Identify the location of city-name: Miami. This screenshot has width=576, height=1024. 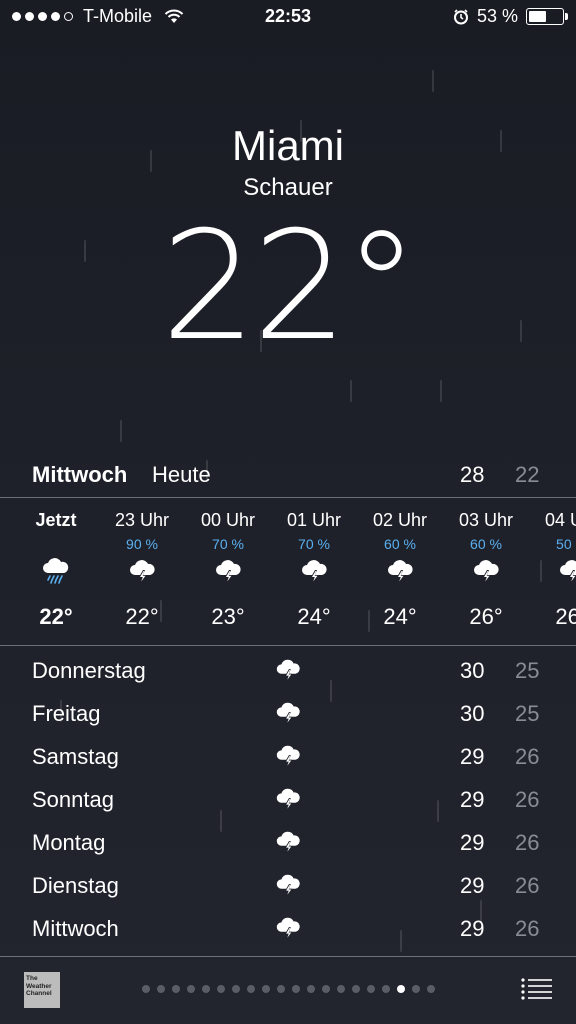
(288, 145).